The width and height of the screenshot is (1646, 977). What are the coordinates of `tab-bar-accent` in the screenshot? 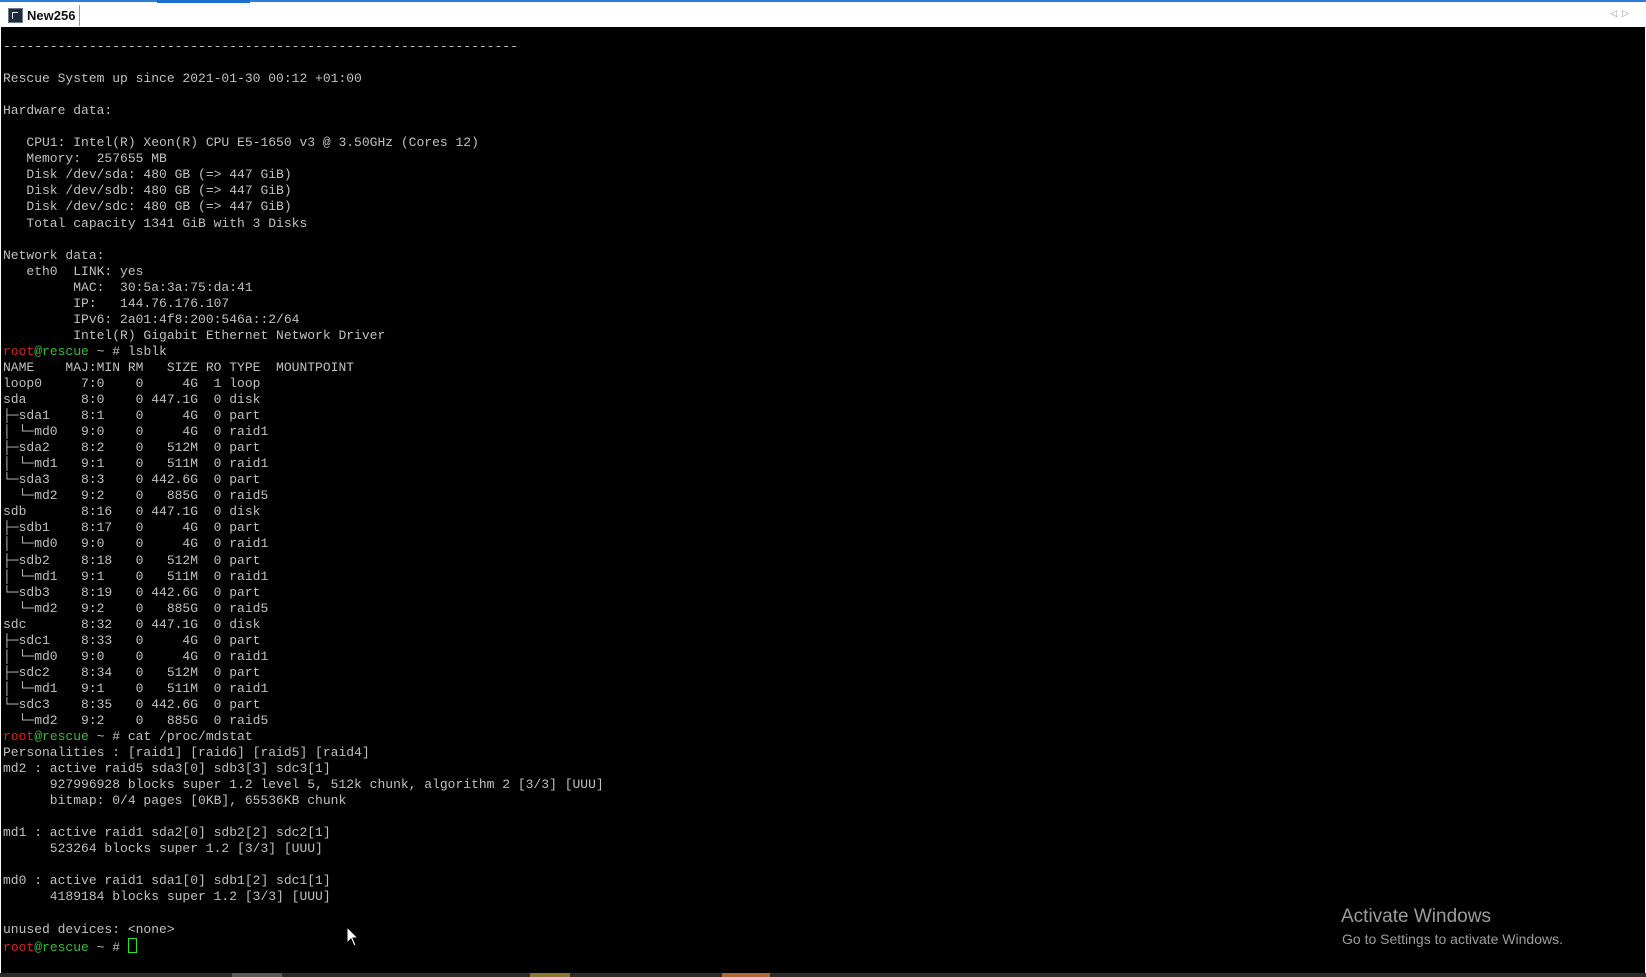 It's located at (203, 1).